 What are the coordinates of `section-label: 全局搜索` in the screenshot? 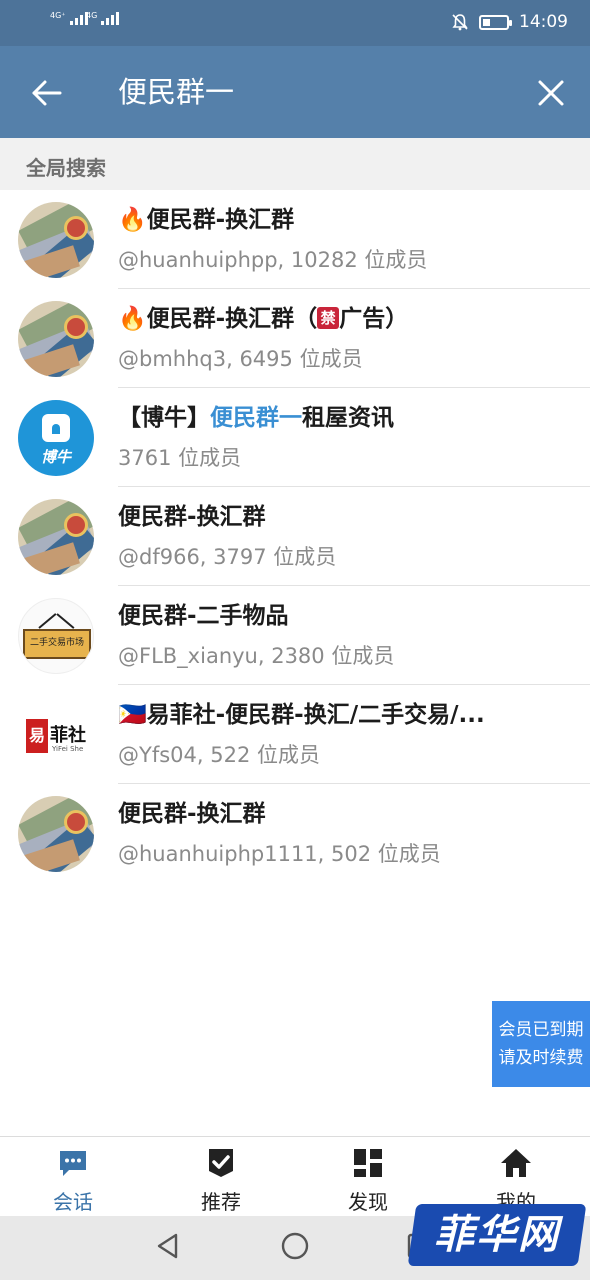 It's located at (66, 168).